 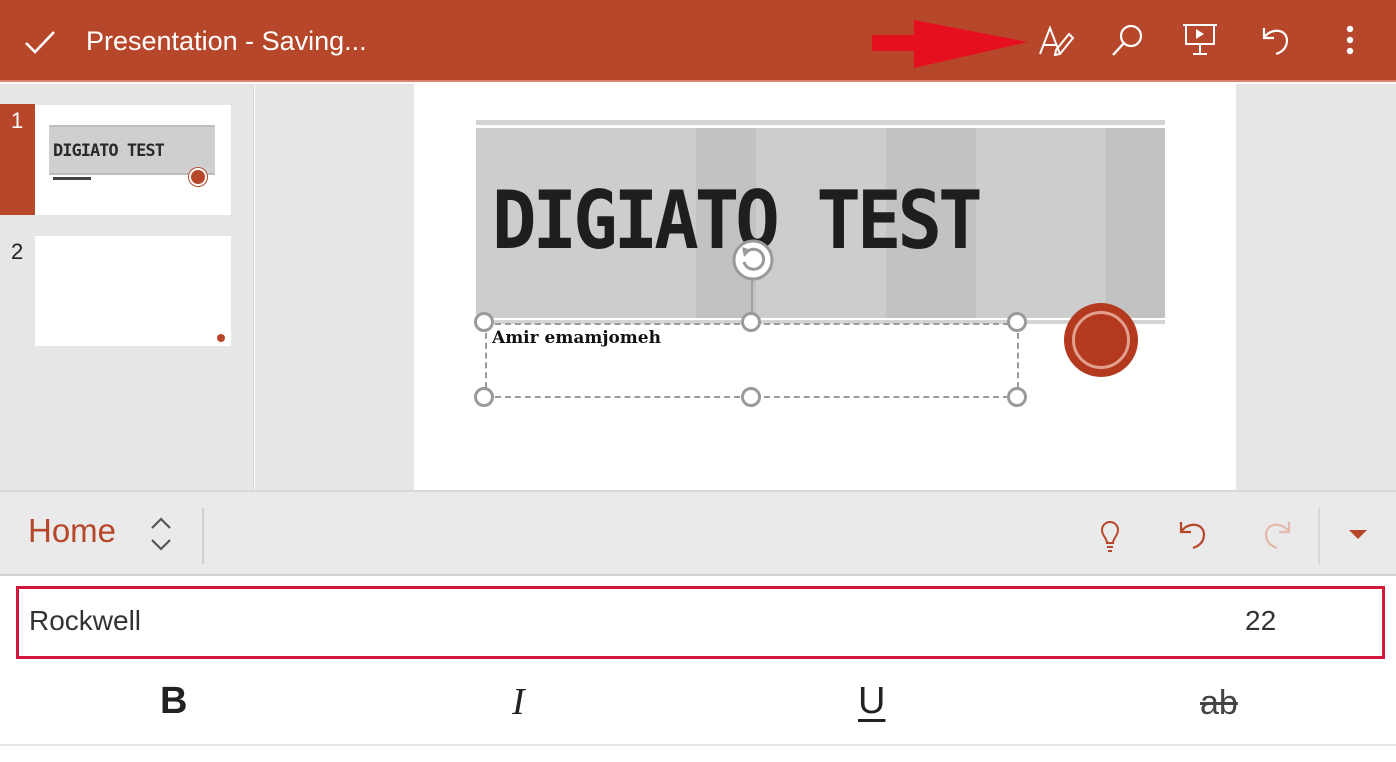 What do you see at coordinates (871, 701) in the screenshot?
I see `underline-button: U` at bounding box center [871, 701].